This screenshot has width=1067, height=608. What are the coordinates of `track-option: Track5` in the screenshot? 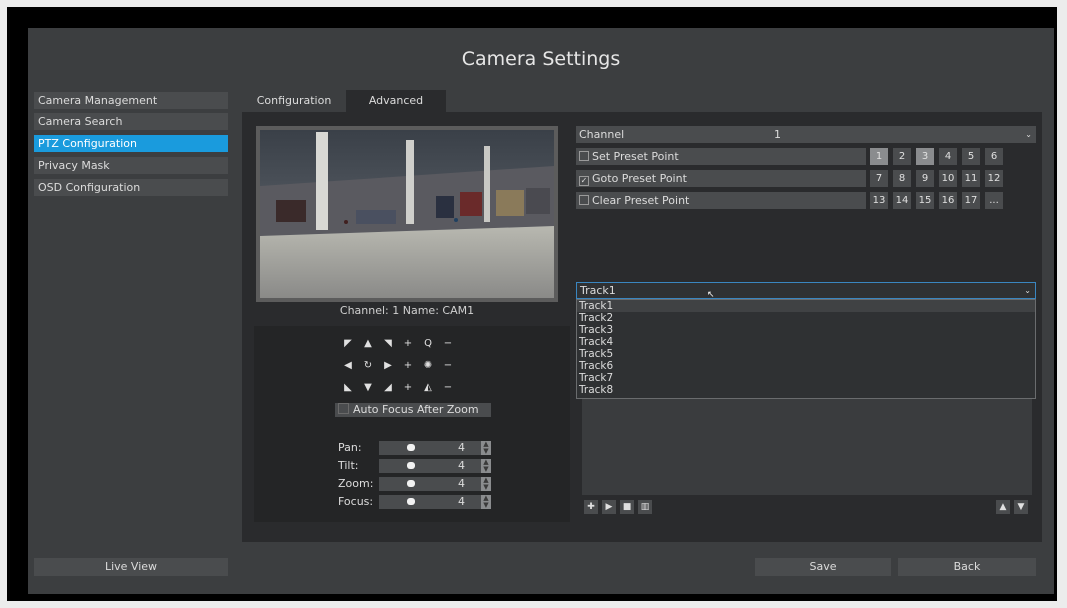 It's located at (806, 354).